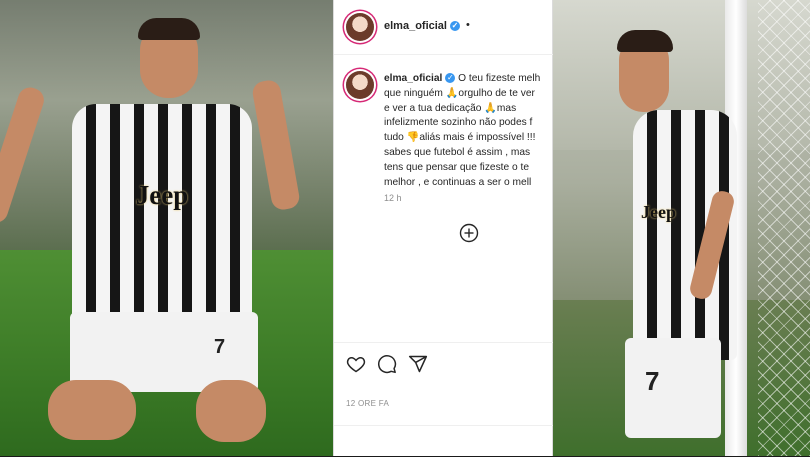 The width and height of the screenshot is (810, 457). Describe the element at coordinates (162, 211) in the screenshot. I see `jersey: Jeep` at that location.